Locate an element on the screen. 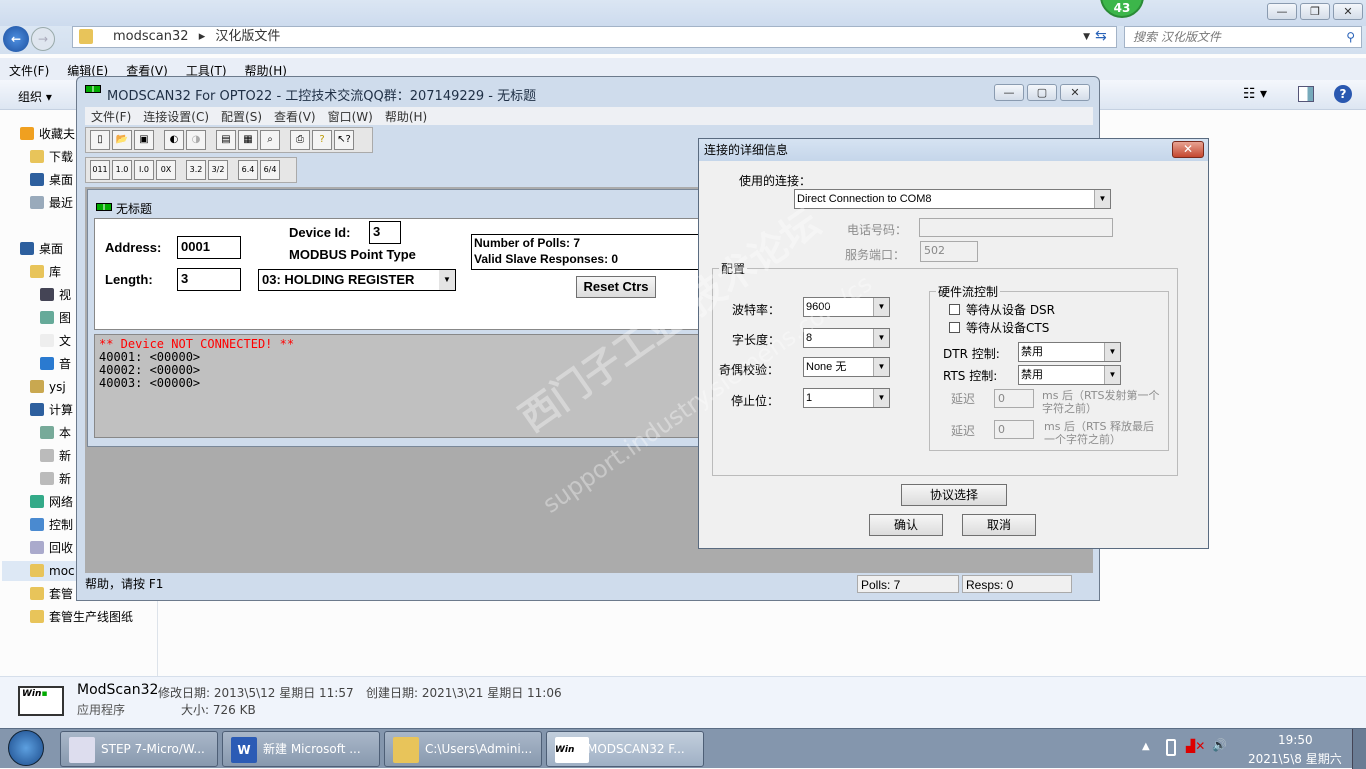 The width and height of the screenshot is (1366, 769). cts-checkbox: 等待从设备CTS is located at coordinates (999, 327).